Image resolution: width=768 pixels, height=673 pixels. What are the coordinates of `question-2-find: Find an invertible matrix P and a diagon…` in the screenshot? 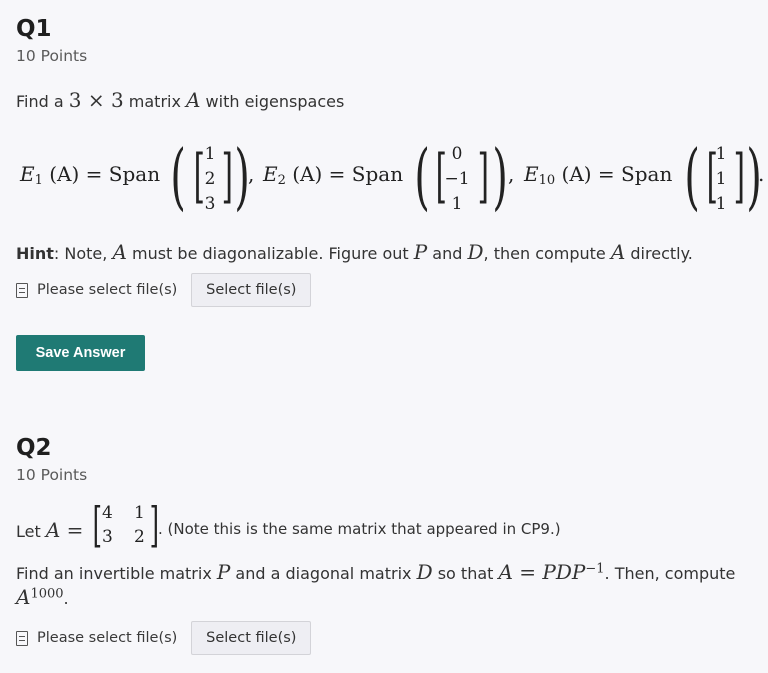 It's located at (376, 572).